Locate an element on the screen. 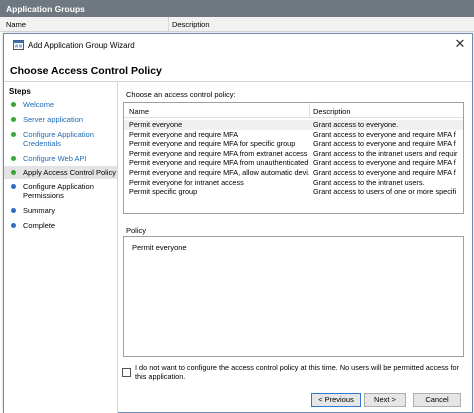 This screenshot has width=474, height=413. policy-name: Permit specific group is located at coordinates (163, 192).